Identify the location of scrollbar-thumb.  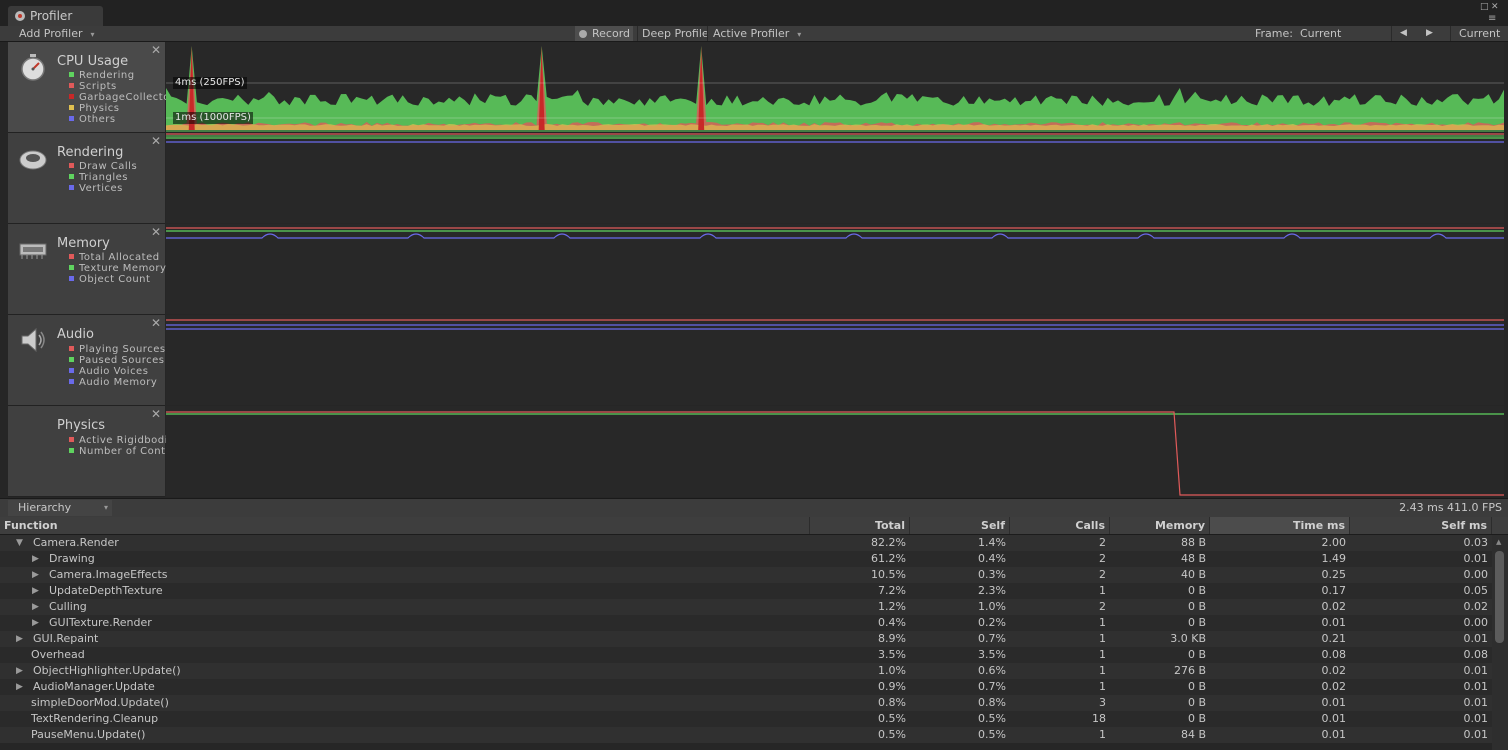
(1499, 597).